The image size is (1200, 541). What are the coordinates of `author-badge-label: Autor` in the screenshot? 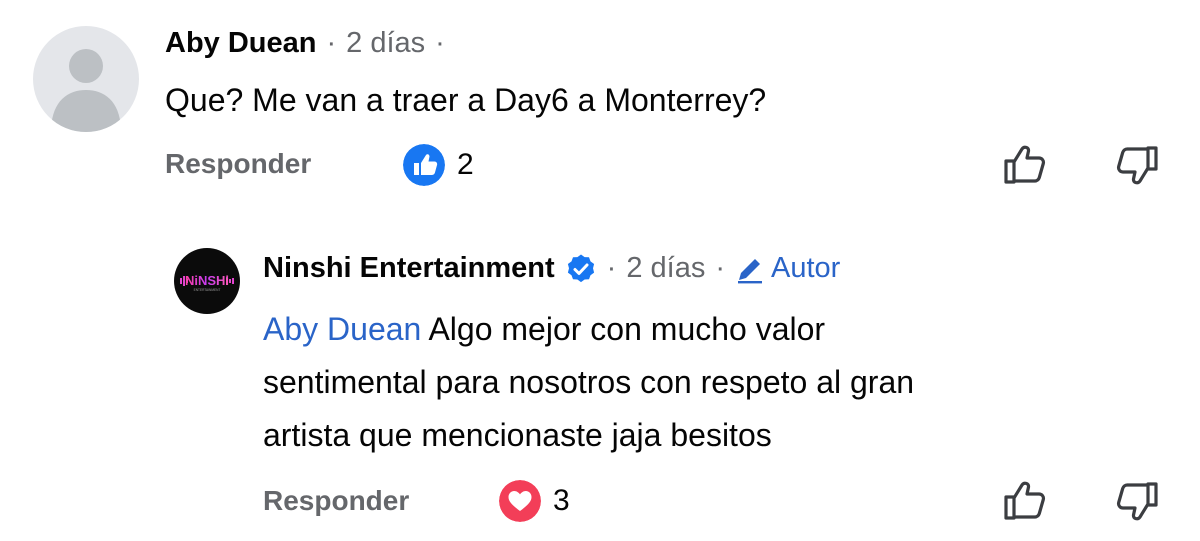 It's located at (806, 268).